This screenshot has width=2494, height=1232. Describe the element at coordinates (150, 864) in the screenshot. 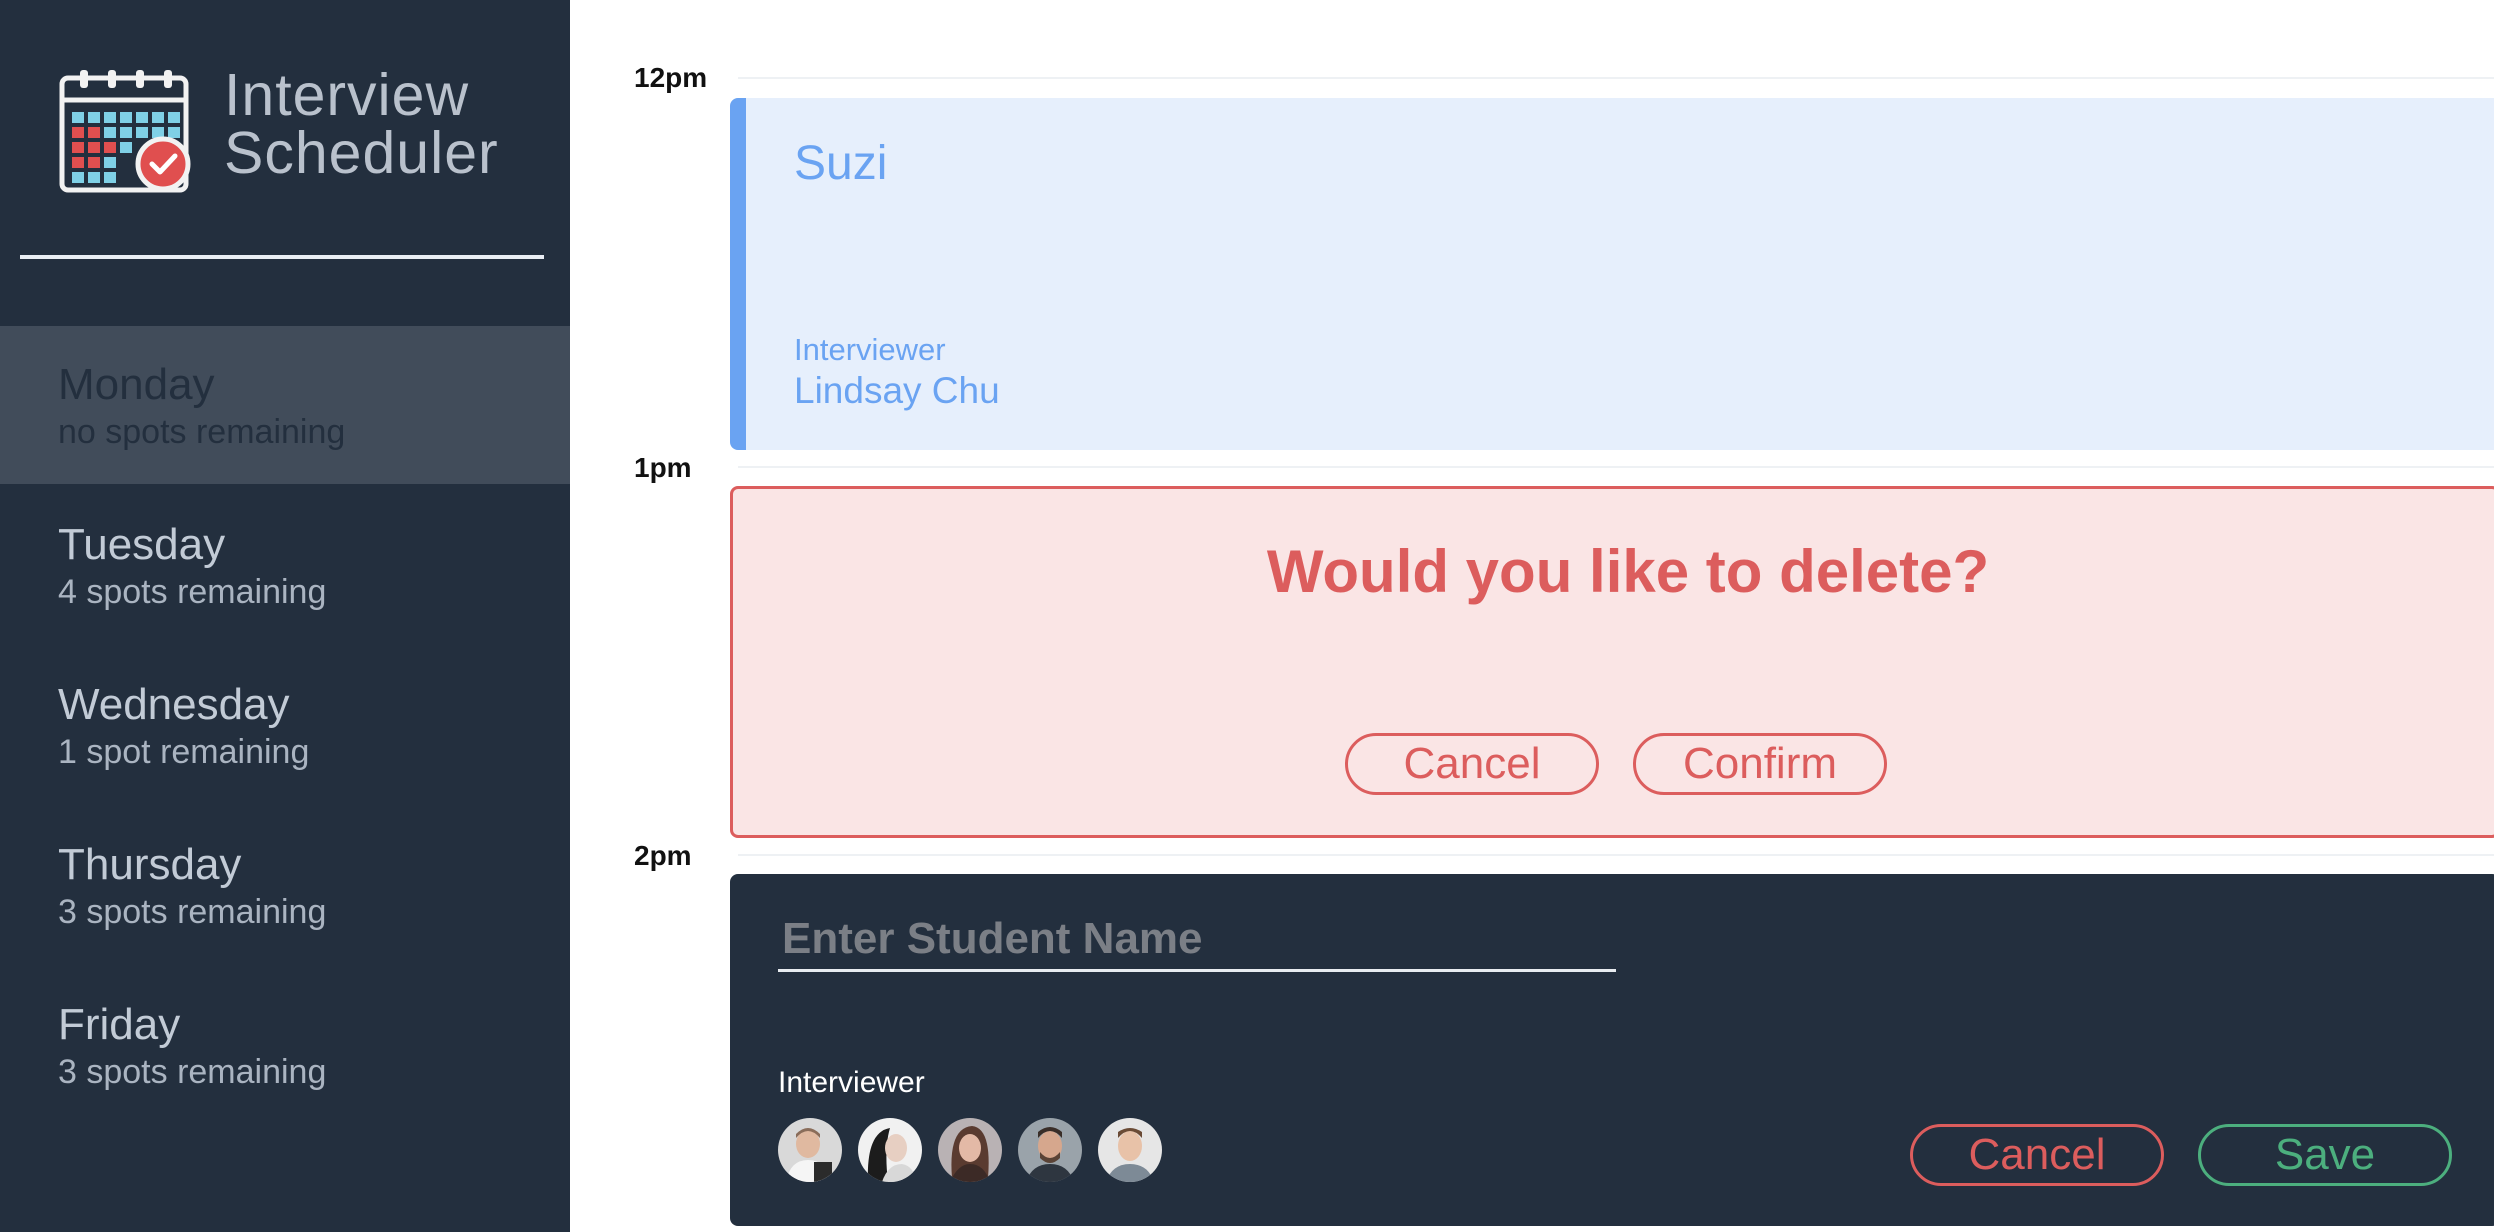

I see `day-name: Thursday` at that location.